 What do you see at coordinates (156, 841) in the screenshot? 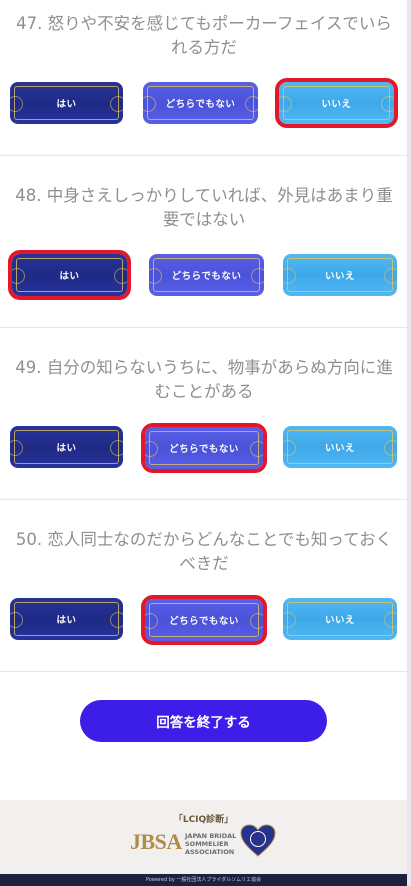
I see `jbsa-logo: JBSA` at bounding box center [156, 841].